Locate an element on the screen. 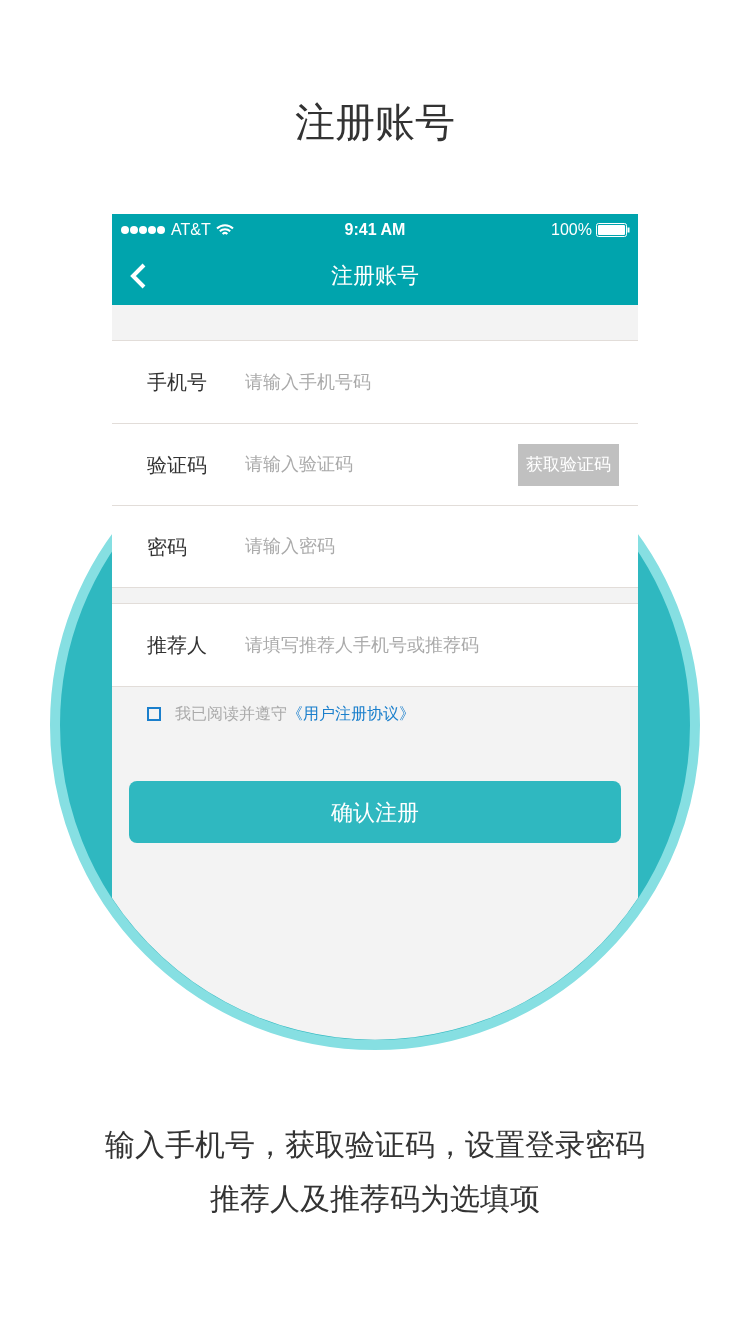  clock-label: 9:41 AM is located at coordinates (375, 230).